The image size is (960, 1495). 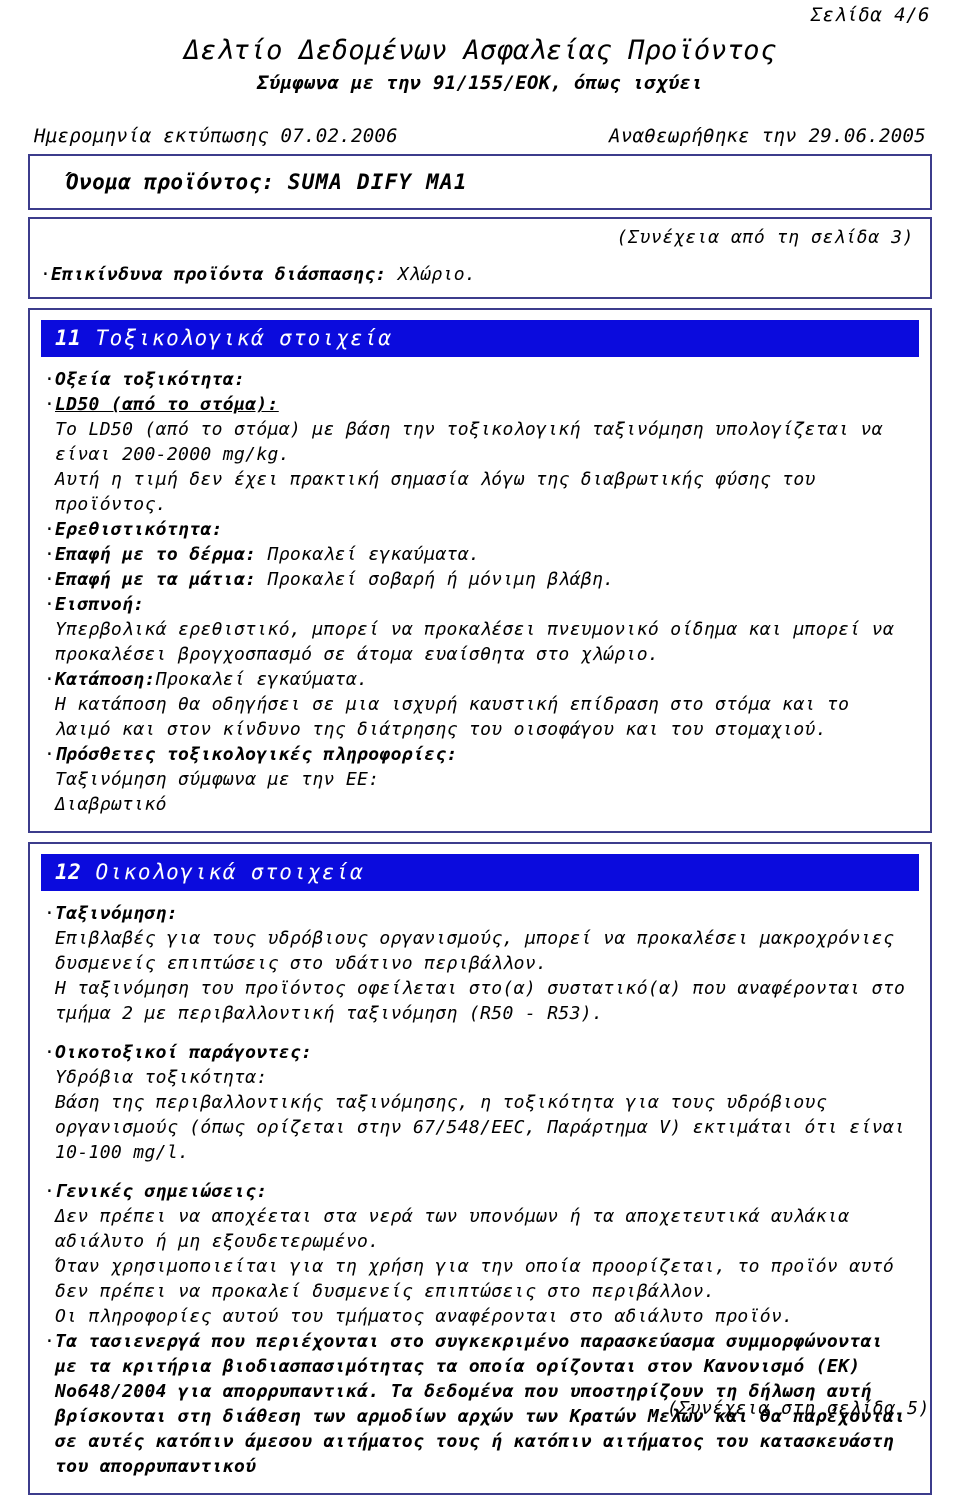 I want to click on item-label: Επαφή με τα μάτια:, so click(x=156, y=580).